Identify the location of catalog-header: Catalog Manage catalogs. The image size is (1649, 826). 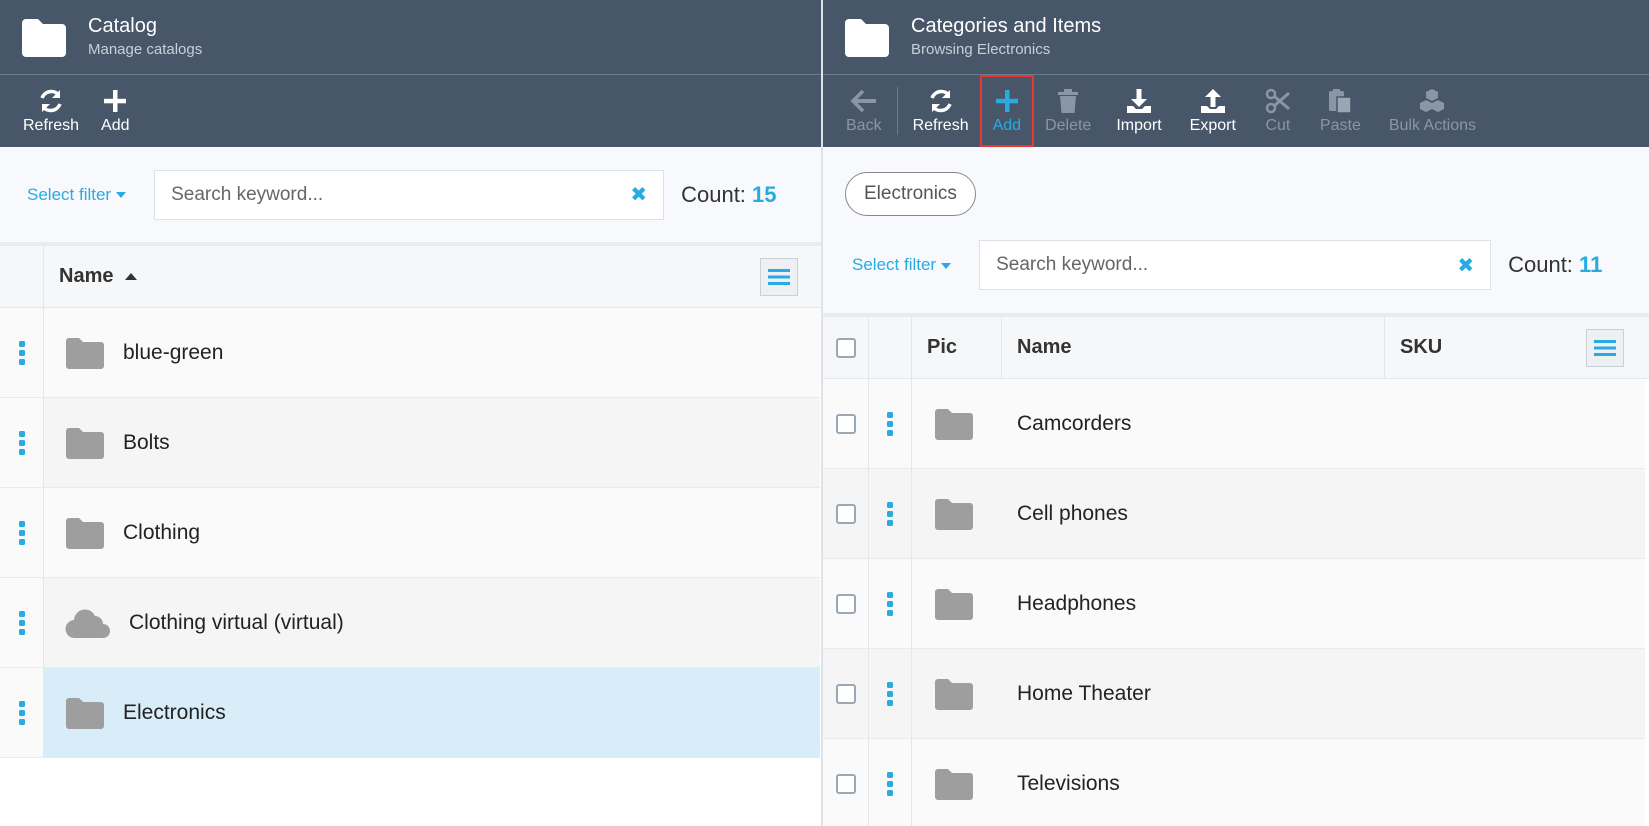
(410, 37).